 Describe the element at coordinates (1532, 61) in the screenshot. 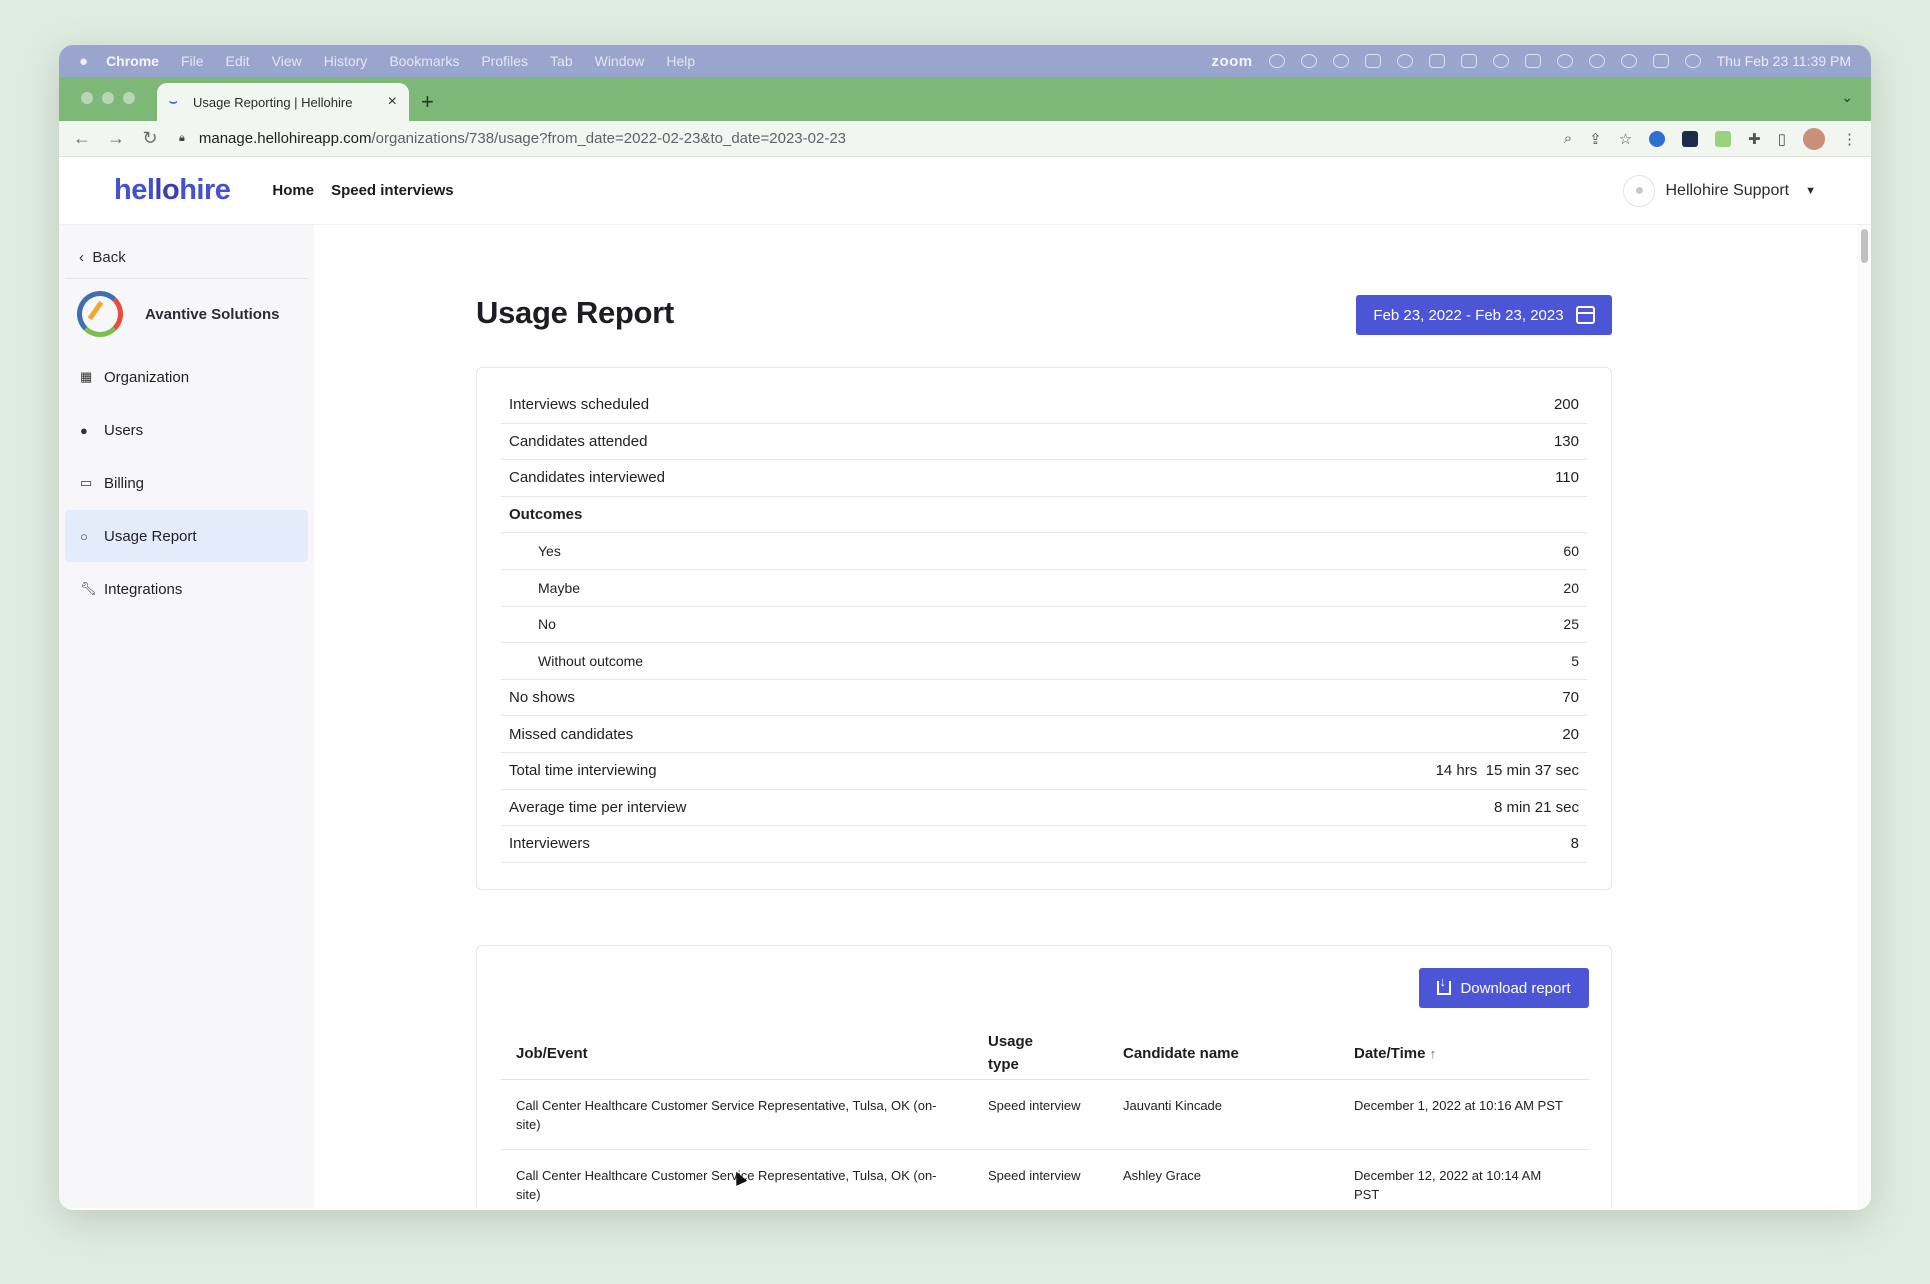

I see `battery-icon` at that location.